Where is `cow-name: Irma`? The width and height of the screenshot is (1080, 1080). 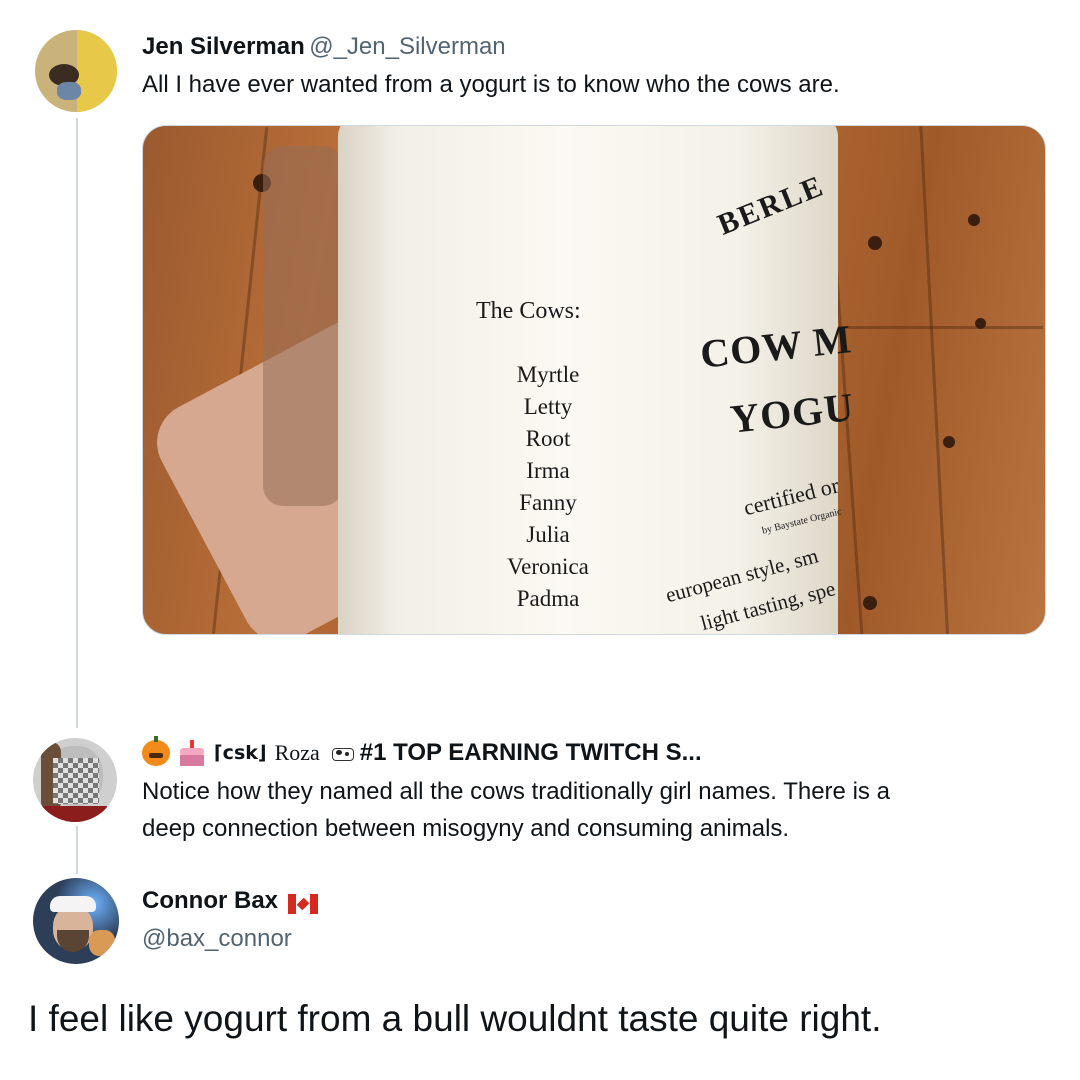
cow-name: Irma is located at coordinates (548, 470).